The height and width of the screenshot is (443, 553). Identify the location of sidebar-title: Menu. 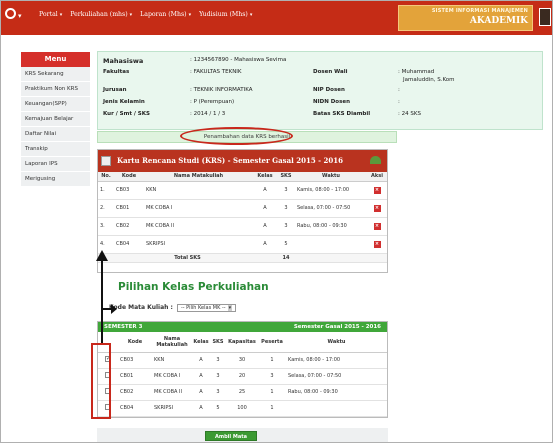
(55, 59).